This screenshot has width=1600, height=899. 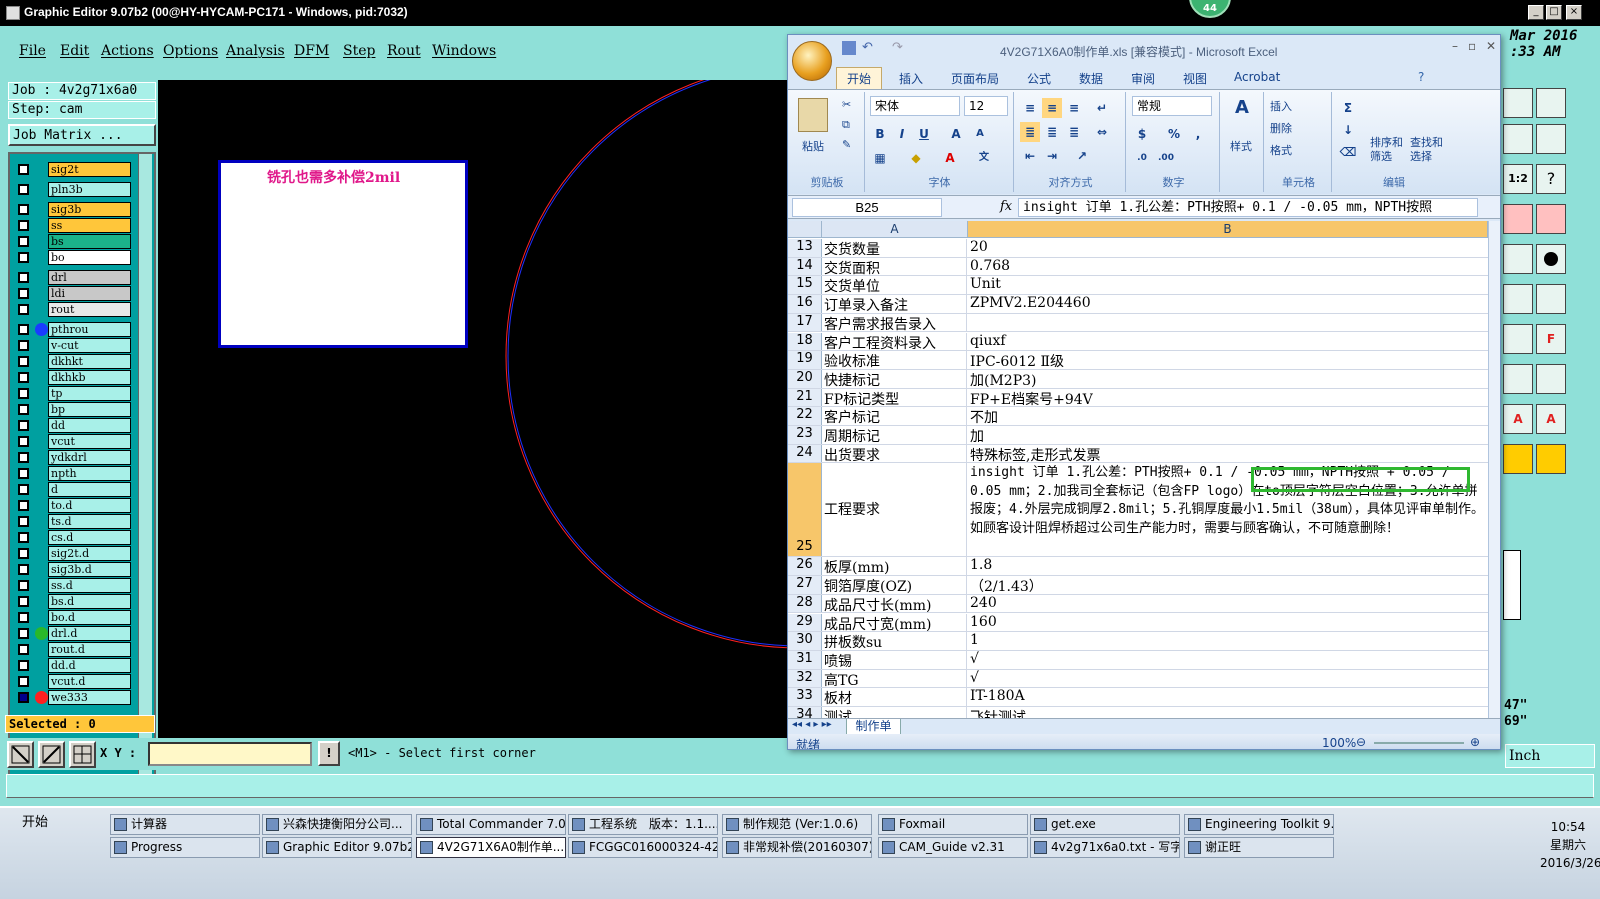 I want to click on window-tool-icon, so click(x=1551, y=103).